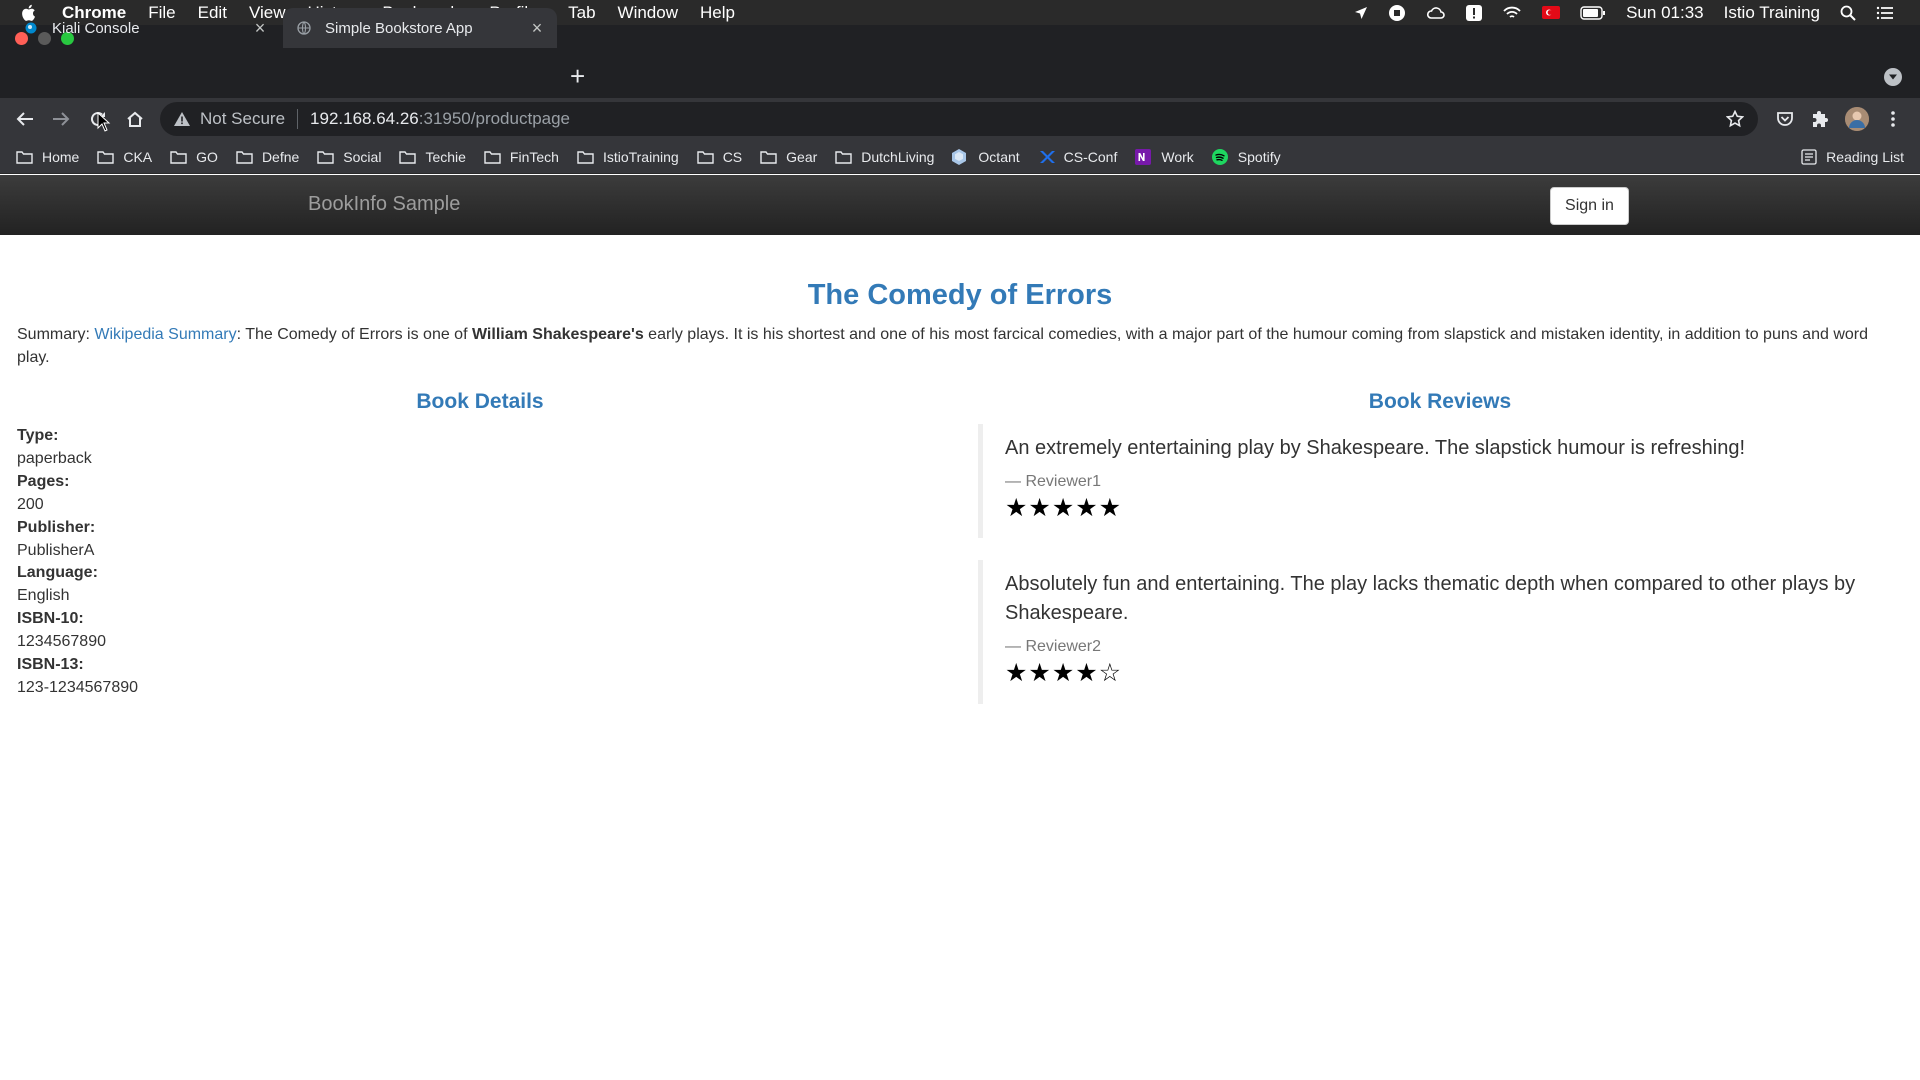 Image resolution: width=1920 pixels, height=1080 pixels. What do you see at coordinates (1053, 481) in the screenshot?
I see `reviewer-name: — Reviewer1` at bounding box center [1053, 481].